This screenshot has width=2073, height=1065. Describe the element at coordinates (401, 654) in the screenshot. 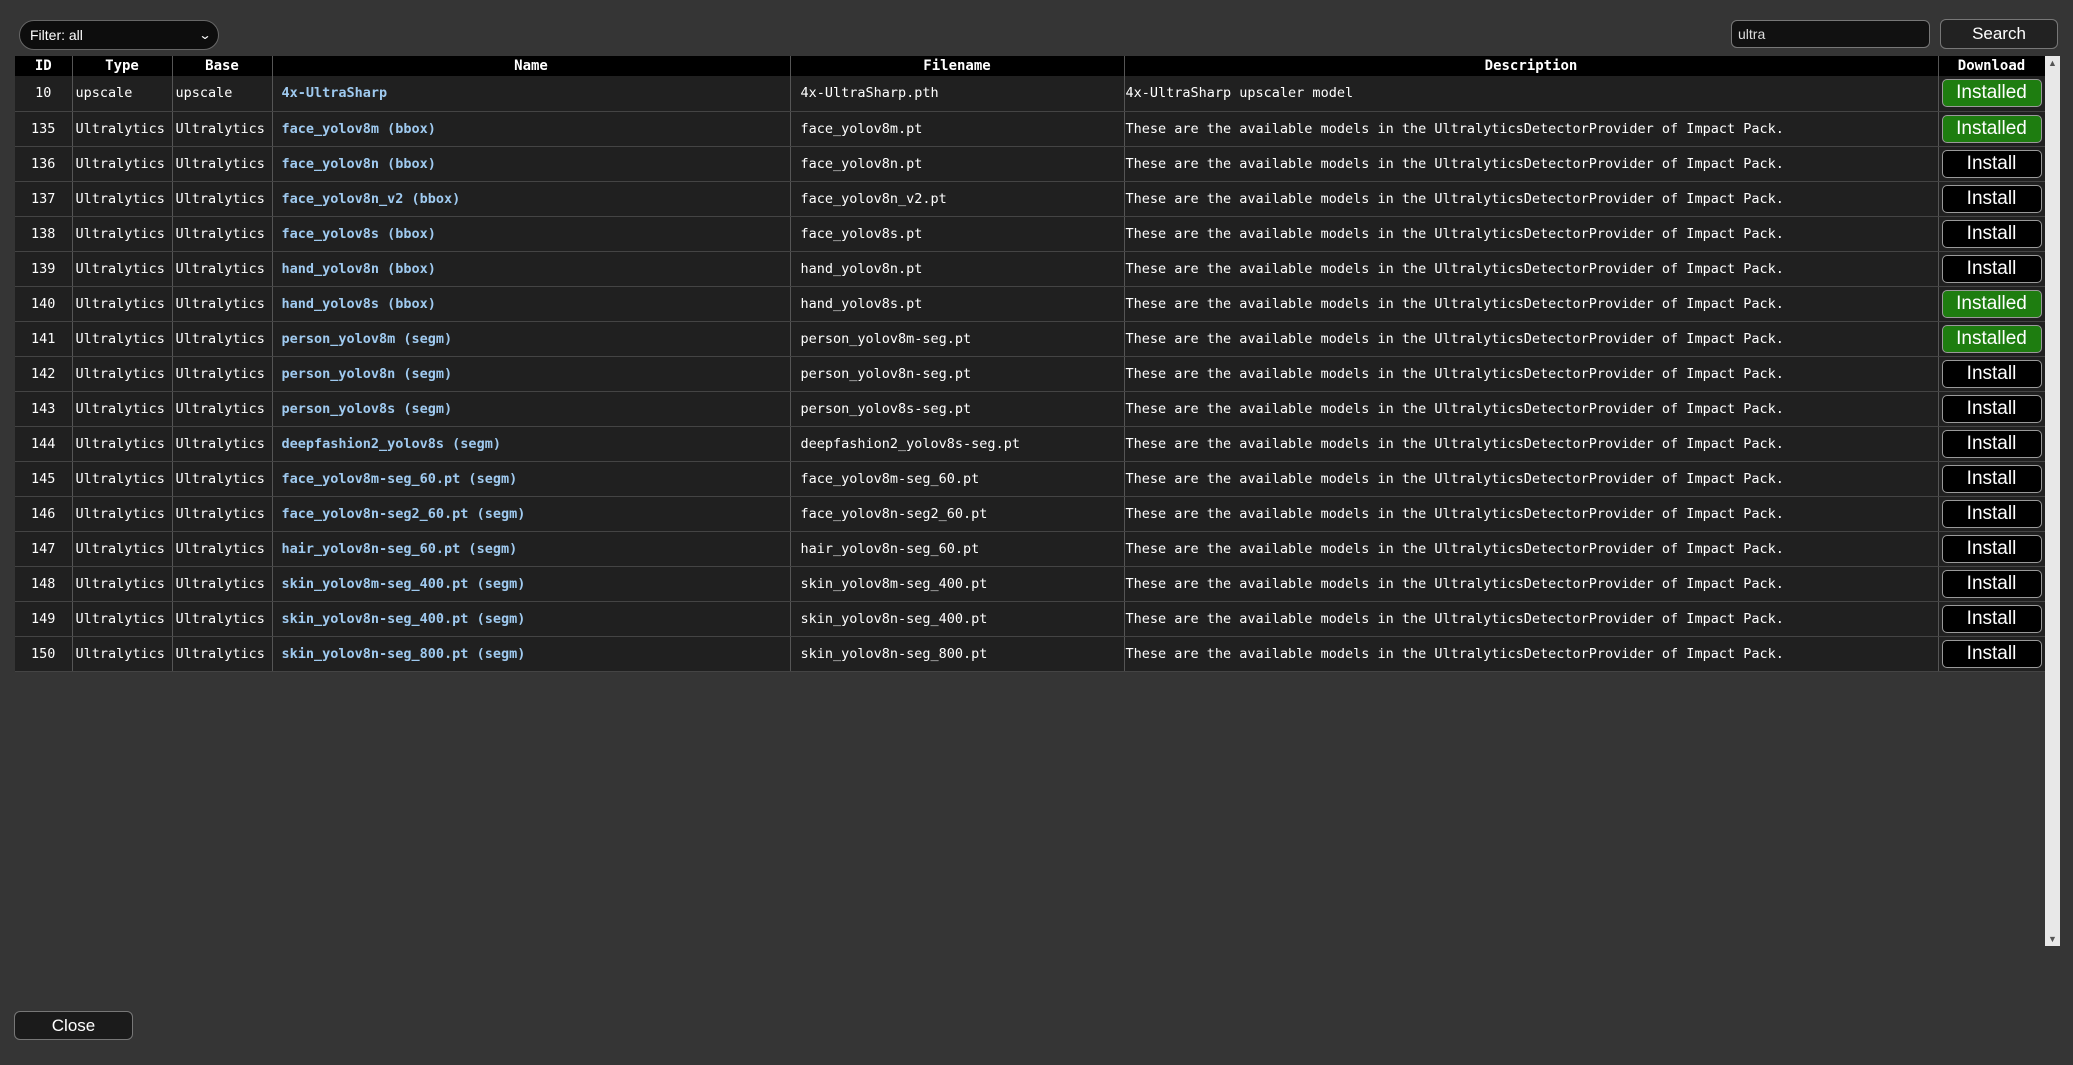

I see `model-name-link: skin_yolov8n-seg_800.pt (segm)` at that location.